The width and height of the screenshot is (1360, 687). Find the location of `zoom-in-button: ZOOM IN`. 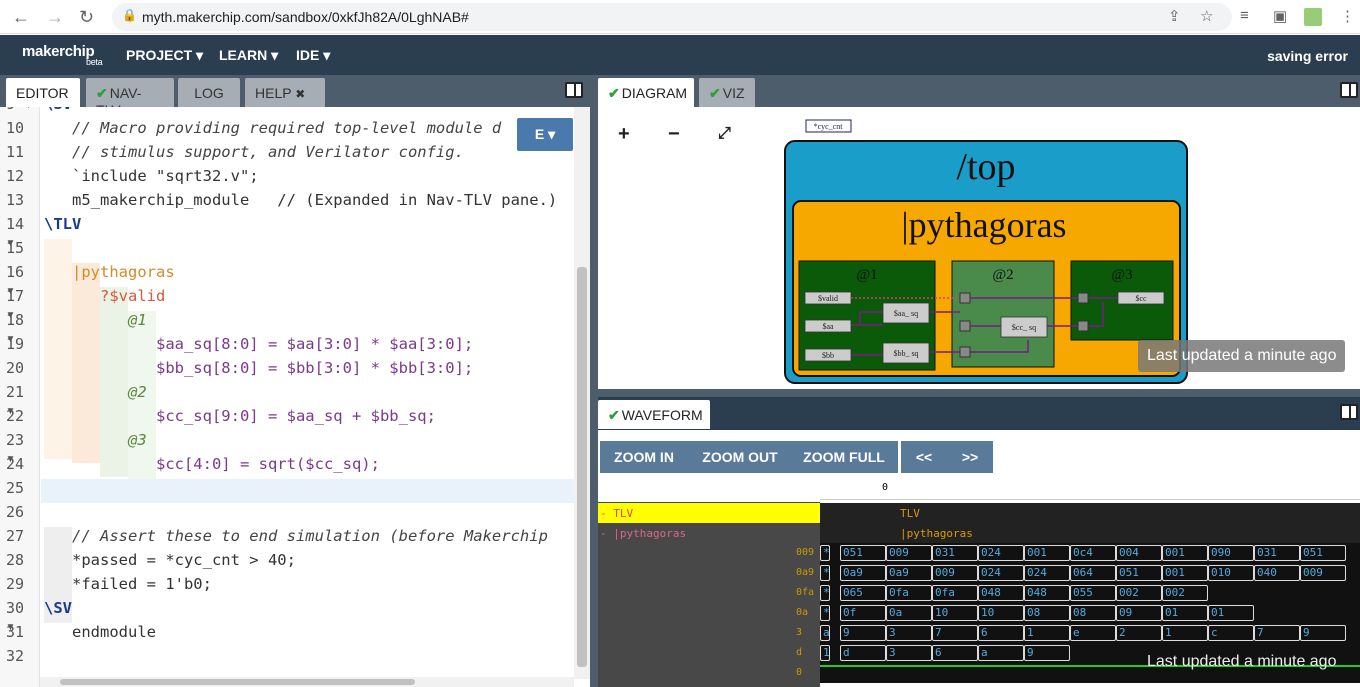

zoom-in-button: ZOOM IN is located at coordinates (644, 457).